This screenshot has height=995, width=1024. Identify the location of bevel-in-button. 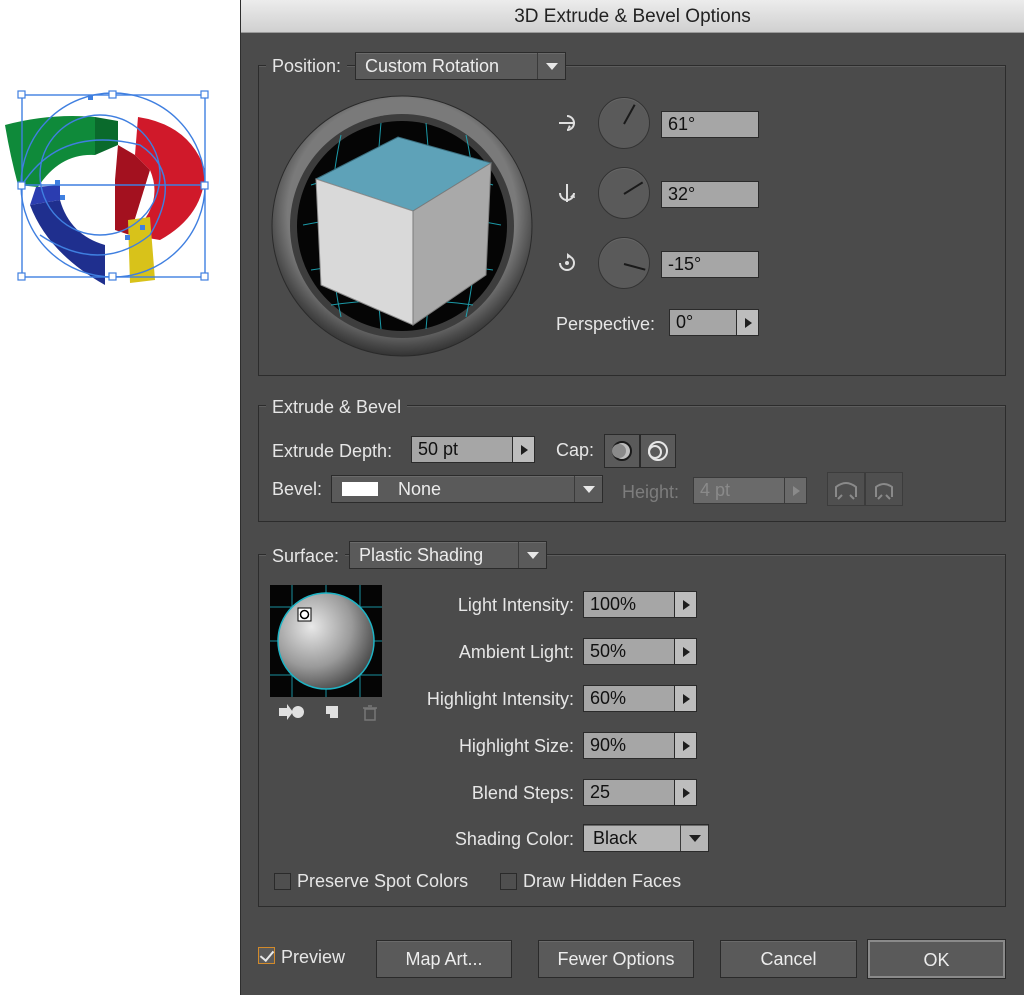
(884, 489).